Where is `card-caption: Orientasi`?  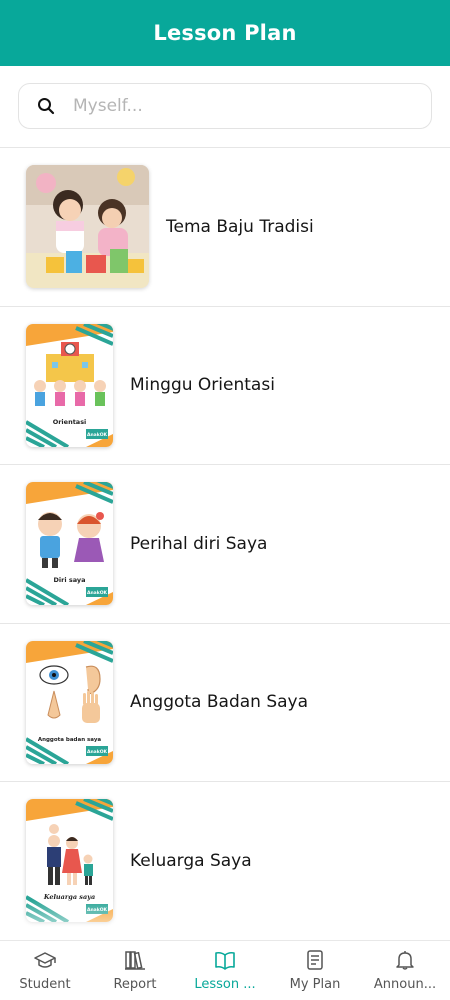 card-caption: Orientasi is located at coordinates (70, 422).